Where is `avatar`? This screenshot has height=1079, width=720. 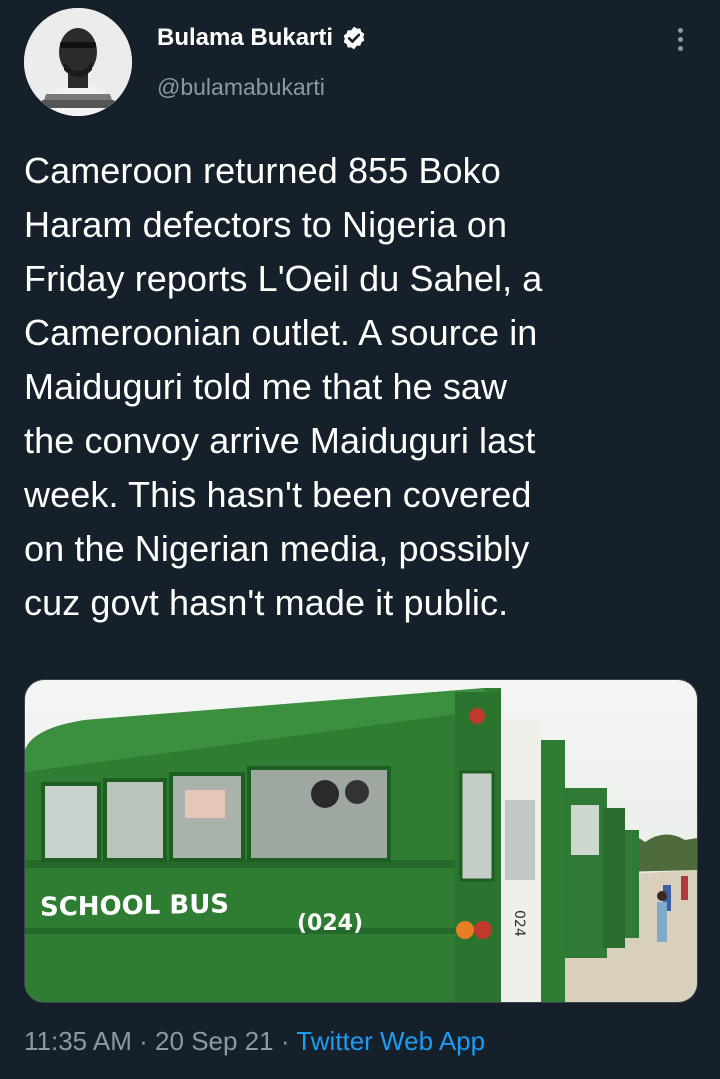 avatar is located at coordinates (78, 62).